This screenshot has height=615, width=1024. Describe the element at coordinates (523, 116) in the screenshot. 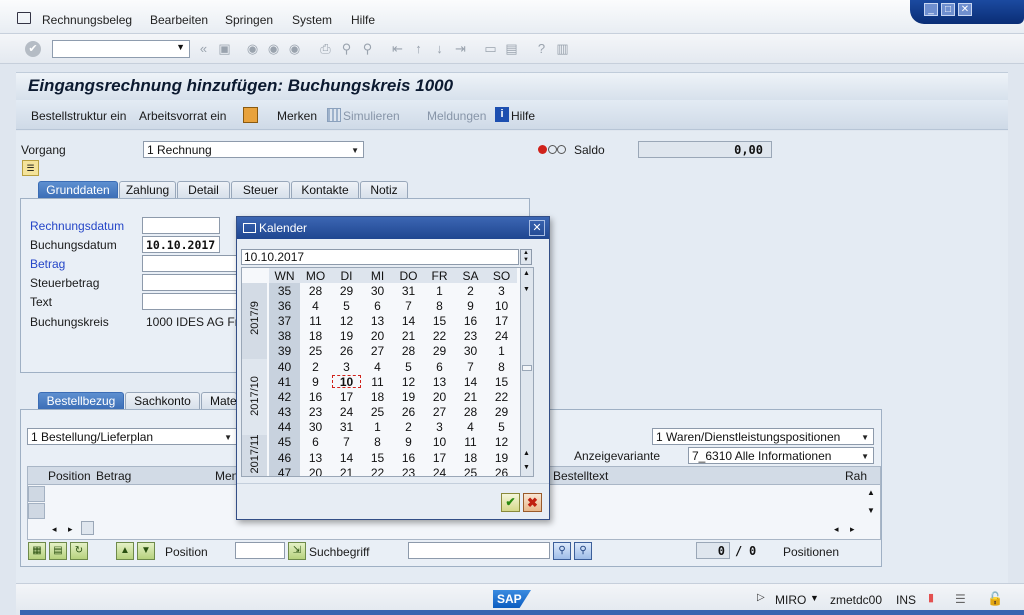

I see `hilfe-button: Hilfe` at that location.